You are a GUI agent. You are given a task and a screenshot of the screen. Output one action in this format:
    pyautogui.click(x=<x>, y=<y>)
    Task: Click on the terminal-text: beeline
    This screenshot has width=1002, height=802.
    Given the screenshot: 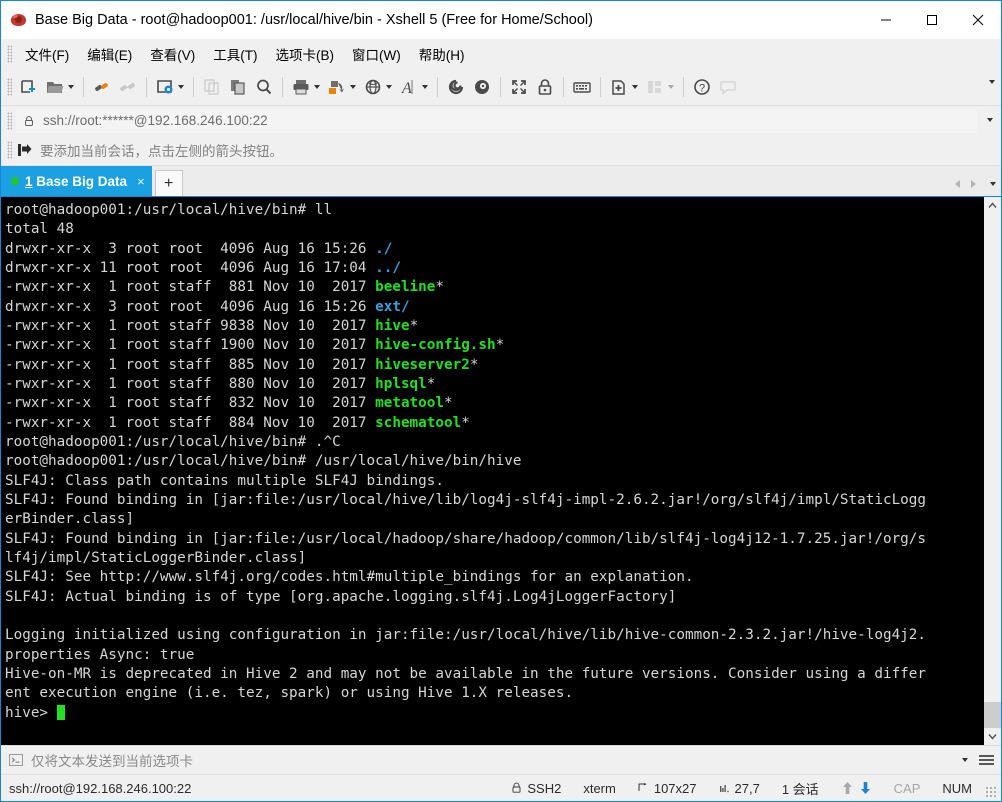 What is the action you would take?
    pyautogui.click(x=405, y=287)
    